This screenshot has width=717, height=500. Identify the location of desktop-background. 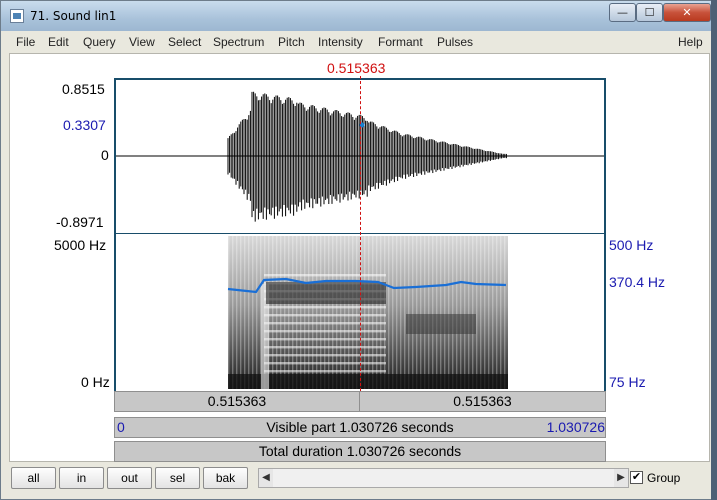
(714, 250).